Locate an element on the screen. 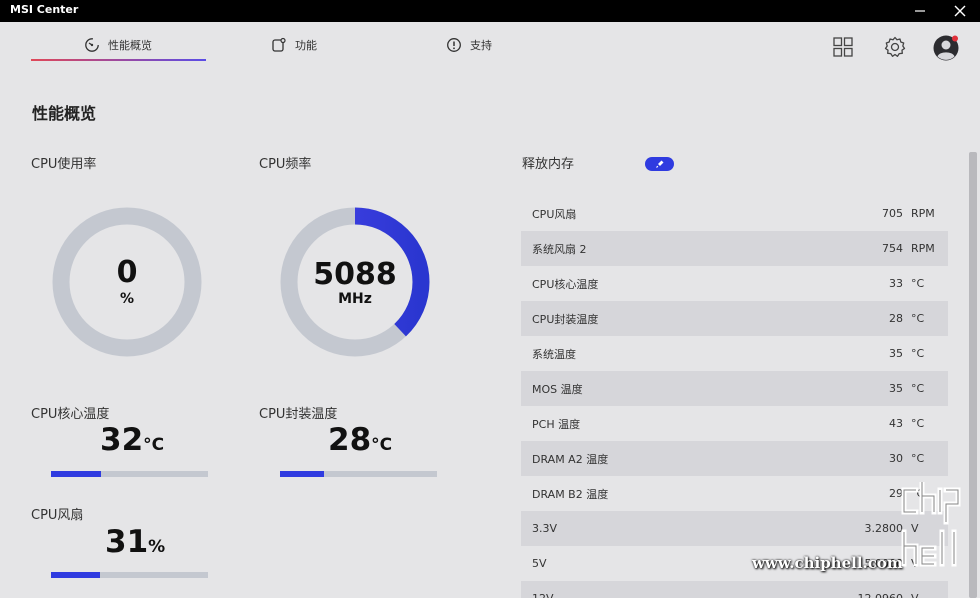  scrollbar-thumb is located at coordinates (973, 375).